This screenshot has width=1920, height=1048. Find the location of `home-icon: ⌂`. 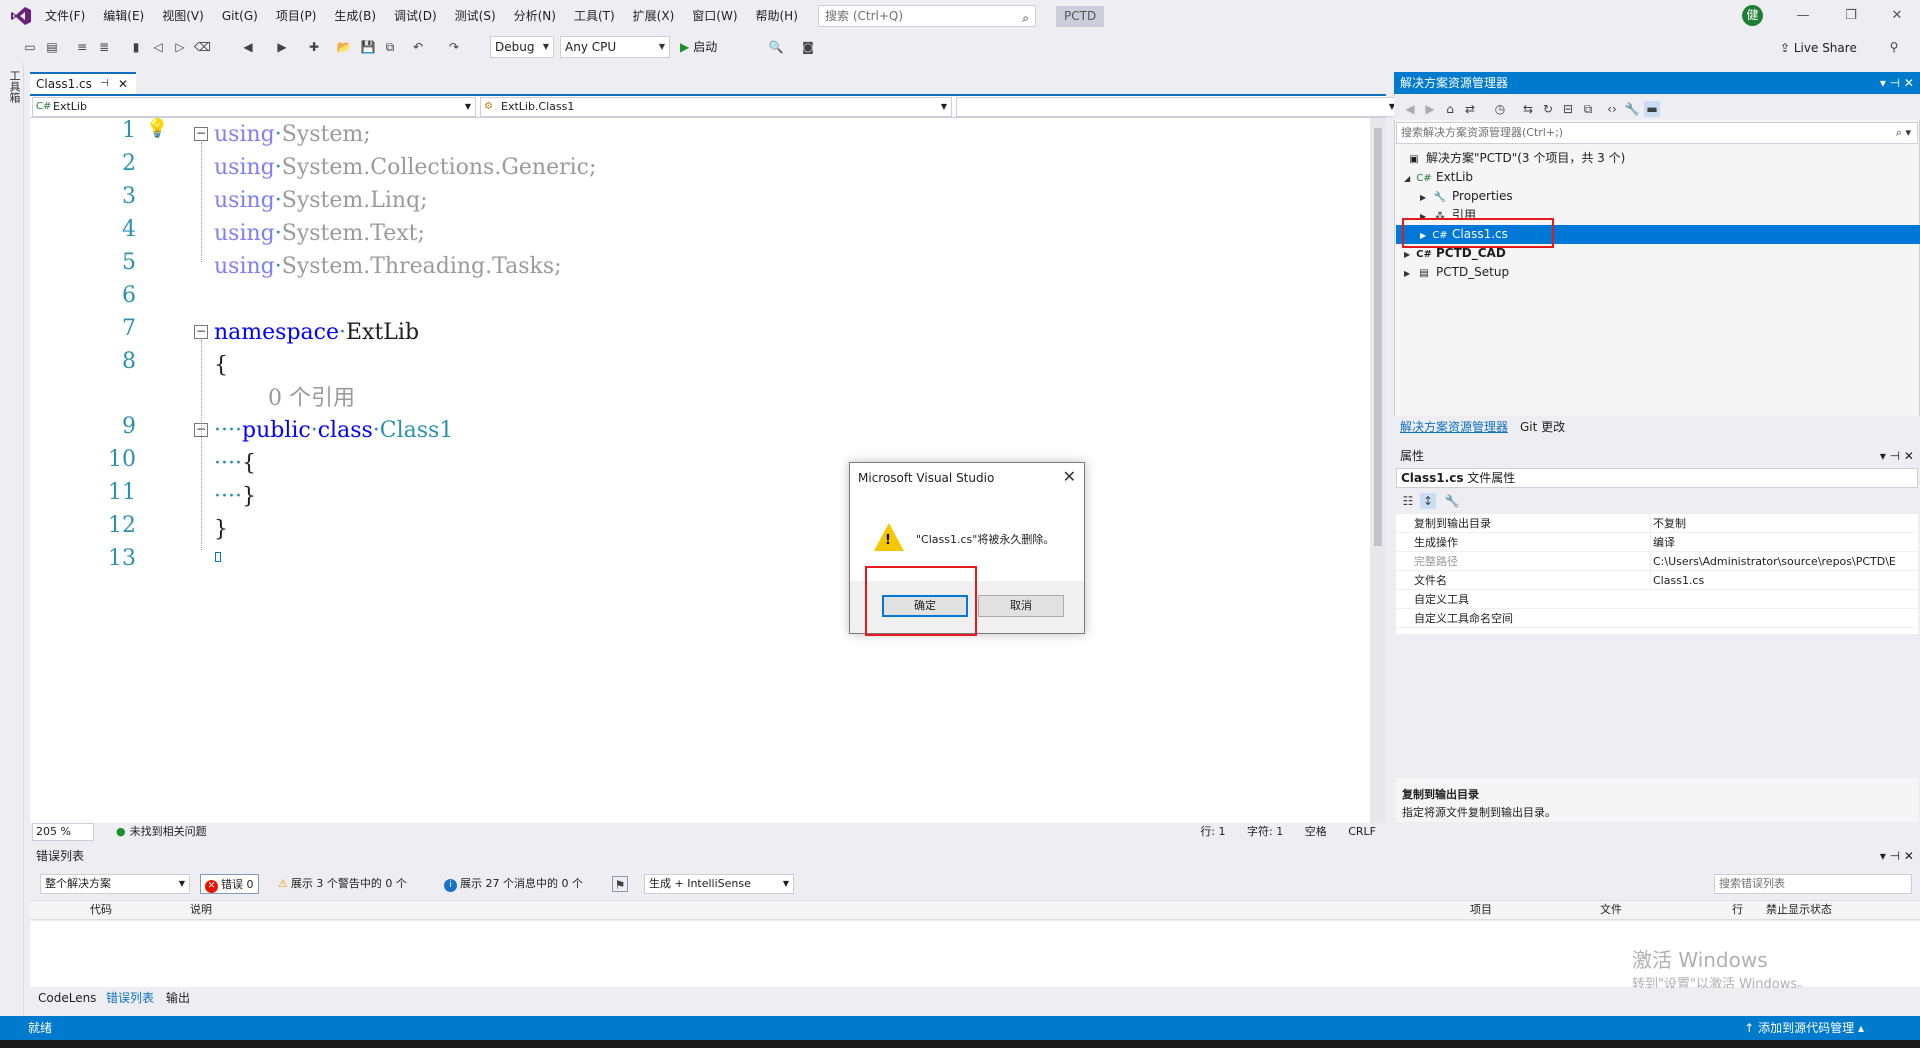

home-icon: ⌂ is located at coordinates (1450, 109).